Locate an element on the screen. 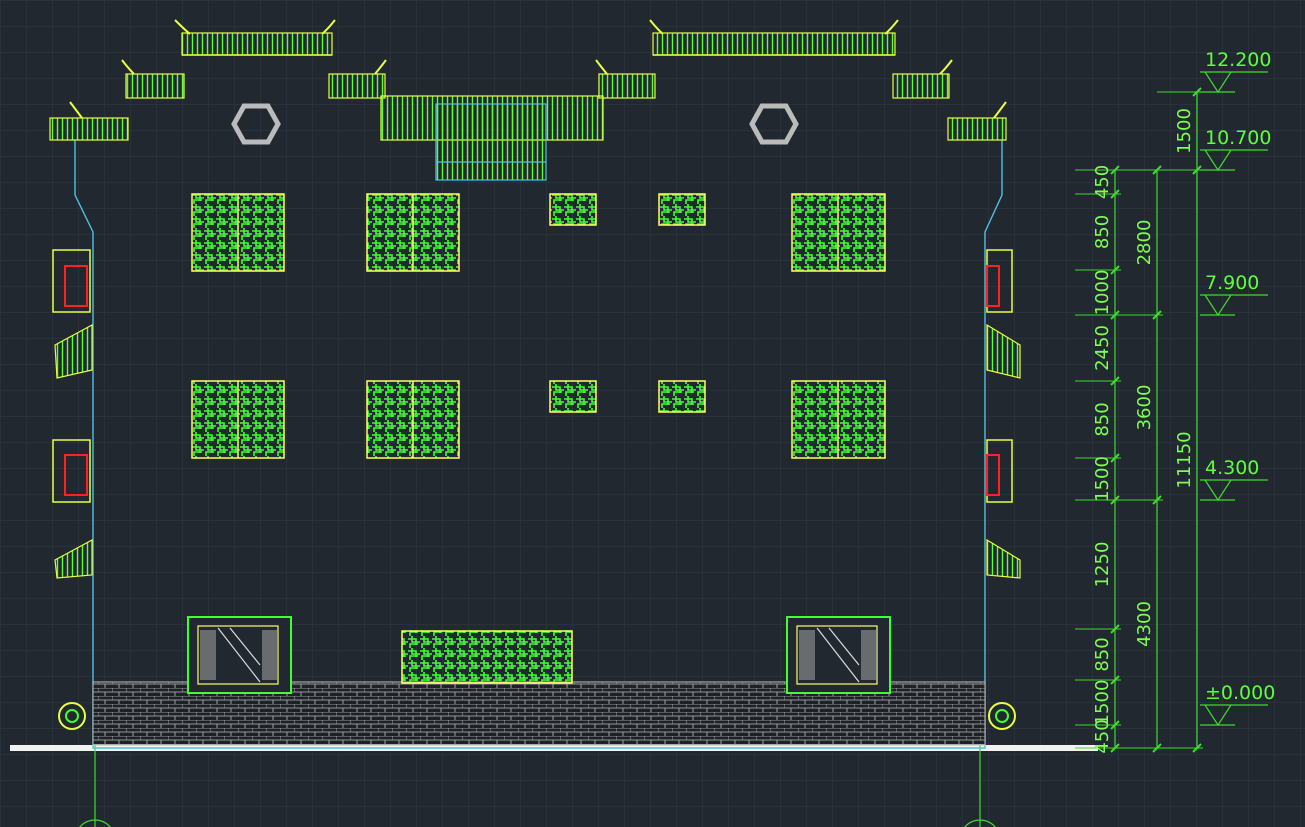 This screenshot has width=1305, height=827. dim-label-inner: 1000 is located at coordinates (1102, 293).